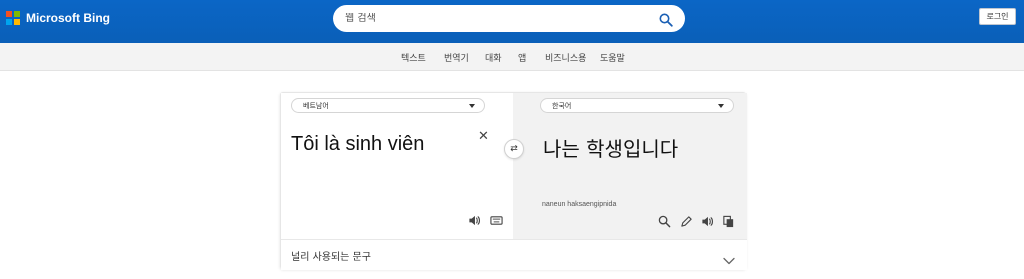 The width and height of the screenshot is (1024, 279). What do you see at coordinates (496, 220) in the screenshot?
I see `keyboard-icon` at bounding box center [496, 220].